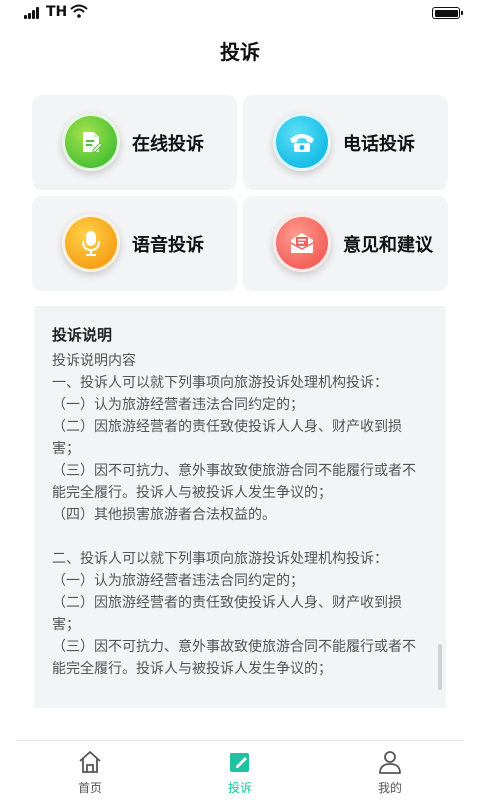 The width and height of the screenshot is (480, 800). Describe the element at coordinates (388, 245) in the screenshot. I see `option-label: 意见和建议` at that location.